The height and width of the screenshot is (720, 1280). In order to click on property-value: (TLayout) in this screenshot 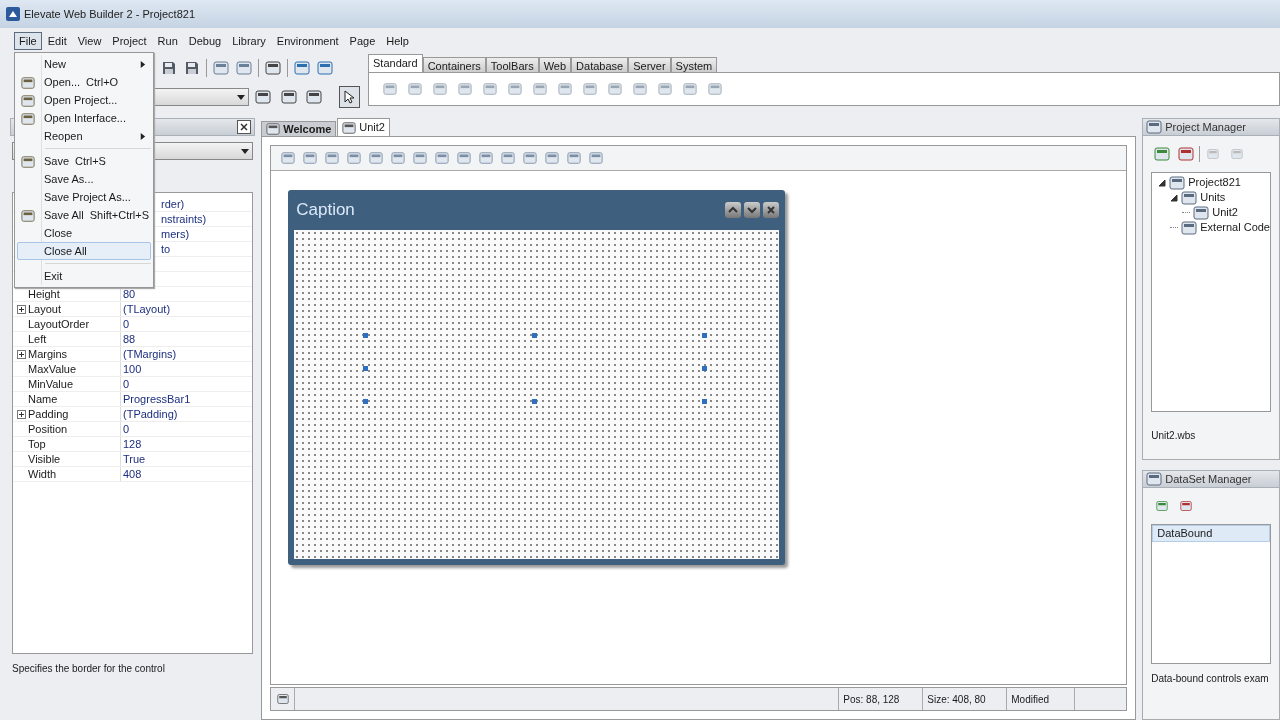, I will do `click(146, 309)`.